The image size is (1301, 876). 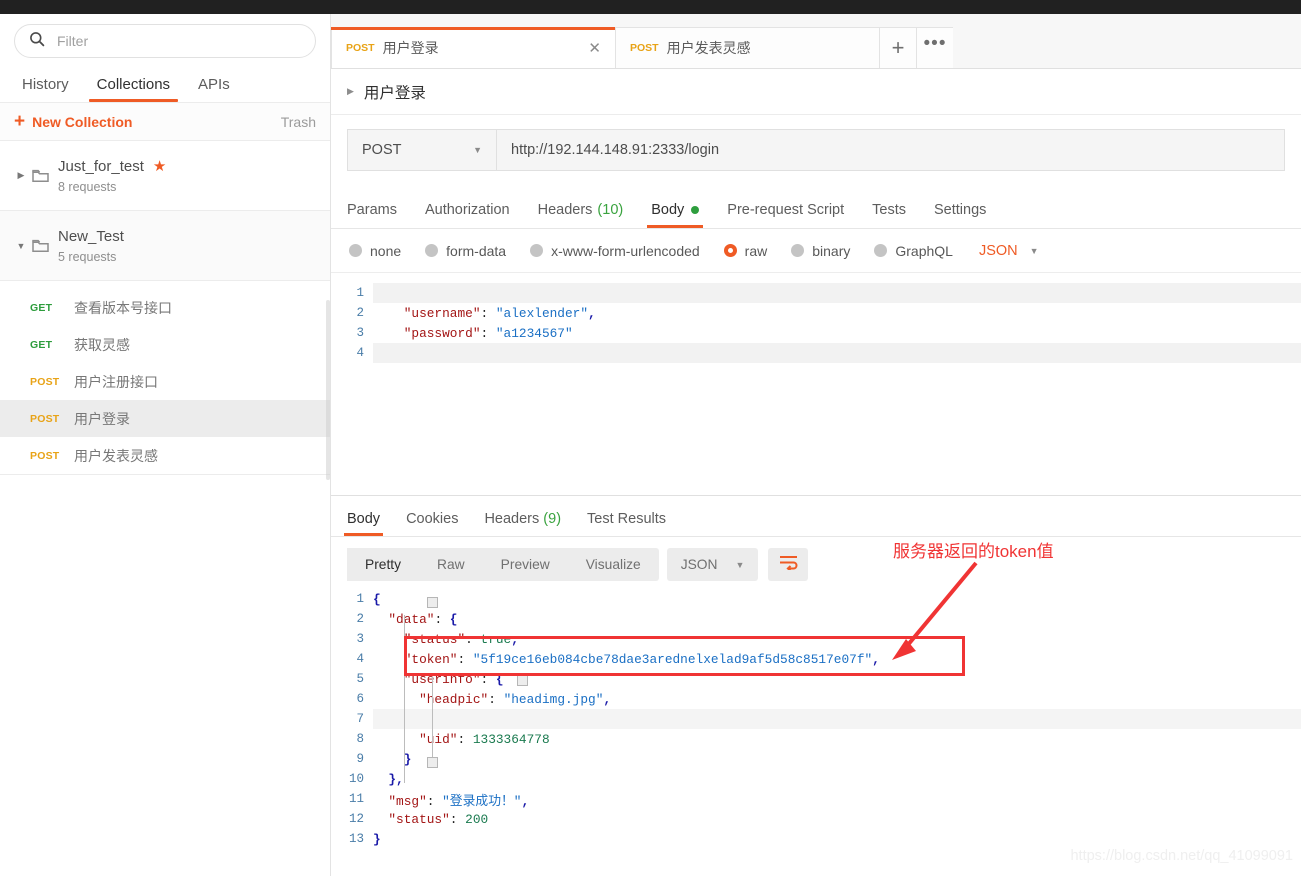 I want to click on line-number: 12, so click(x=356, y=819).